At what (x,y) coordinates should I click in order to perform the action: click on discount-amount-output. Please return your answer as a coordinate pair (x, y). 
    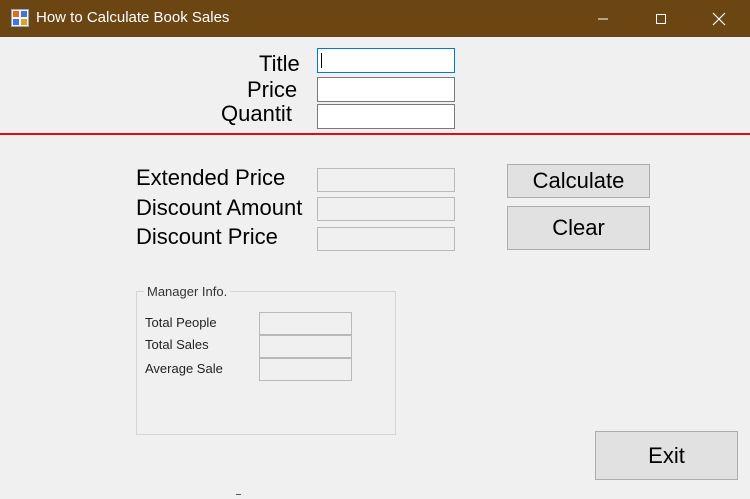
    Looking at the image, I should click on (386, 209).